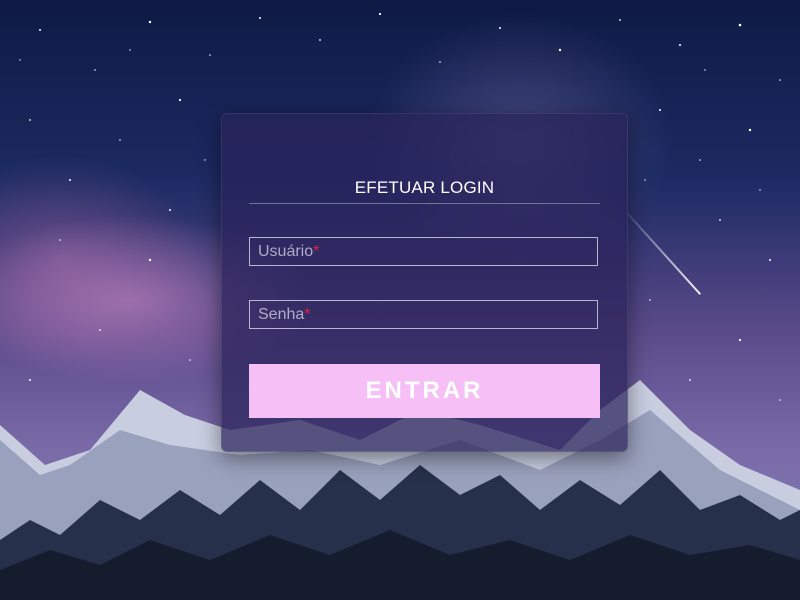 This screenshot has height=600, width=800. I want to click on login-submit-button: ENTRAR, so click(424, 391).